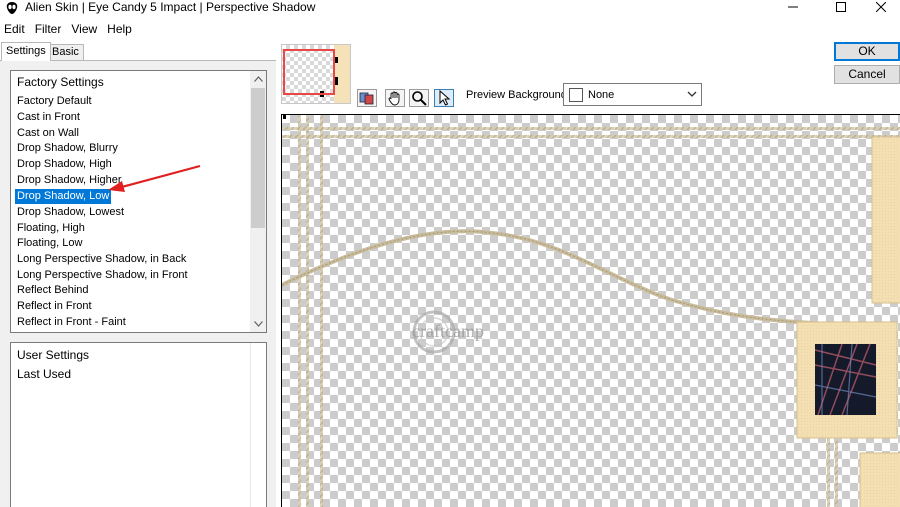 The image size is (900, 507). I want to click on before-after-icon, so click(366, 98).